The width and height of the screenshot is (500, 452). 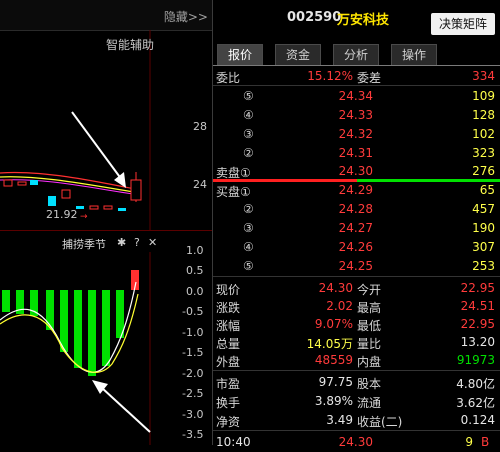 I want to click on sell-order-row: ⑤ 24.34 109, so click(x=356, y=96).